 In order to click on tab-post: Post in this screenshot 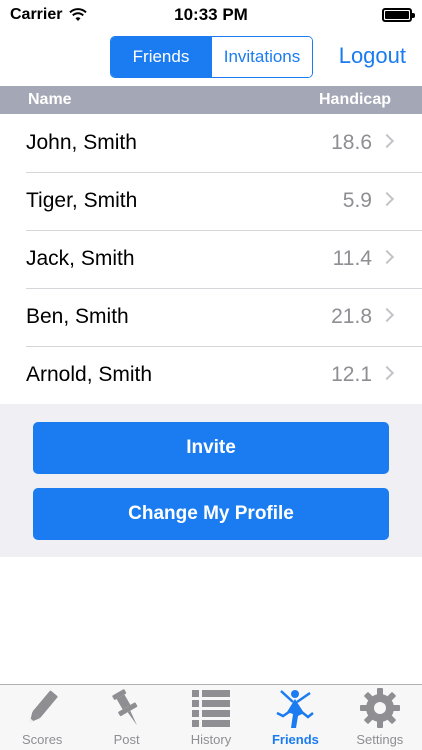, I will do `click(126, 717)`.